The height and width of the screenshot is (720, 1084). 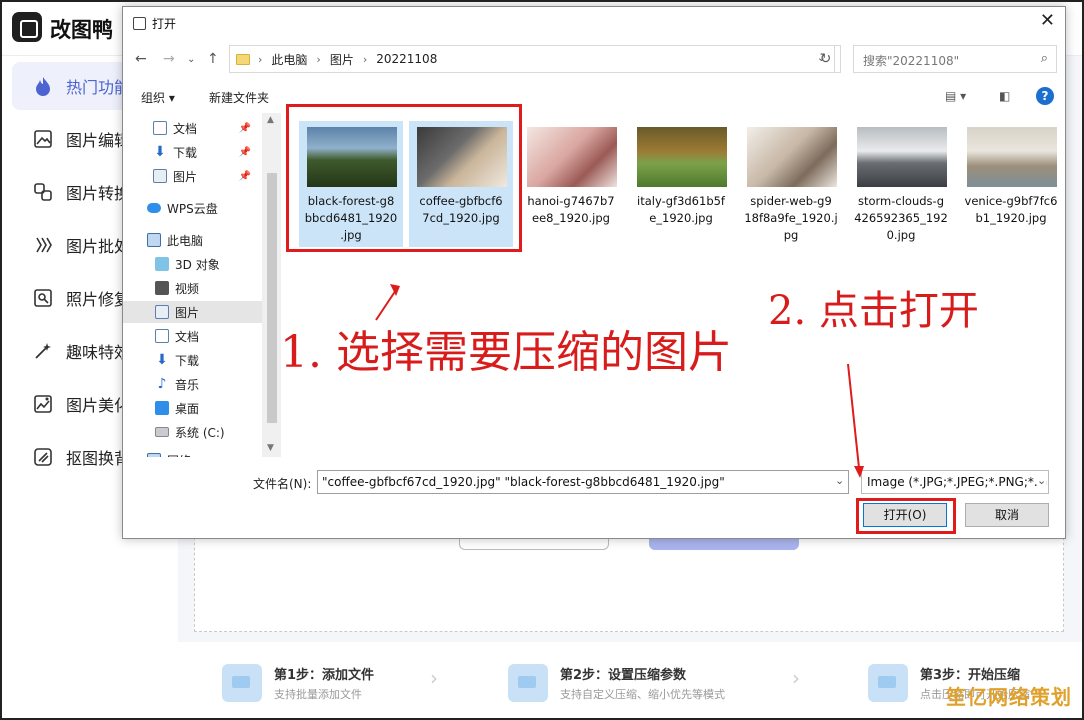 What do you see at coordinates (873, 311) in the screenshot?
I see `annotation-step-2: 2. 点击打开` at bounding box center [873, 311].